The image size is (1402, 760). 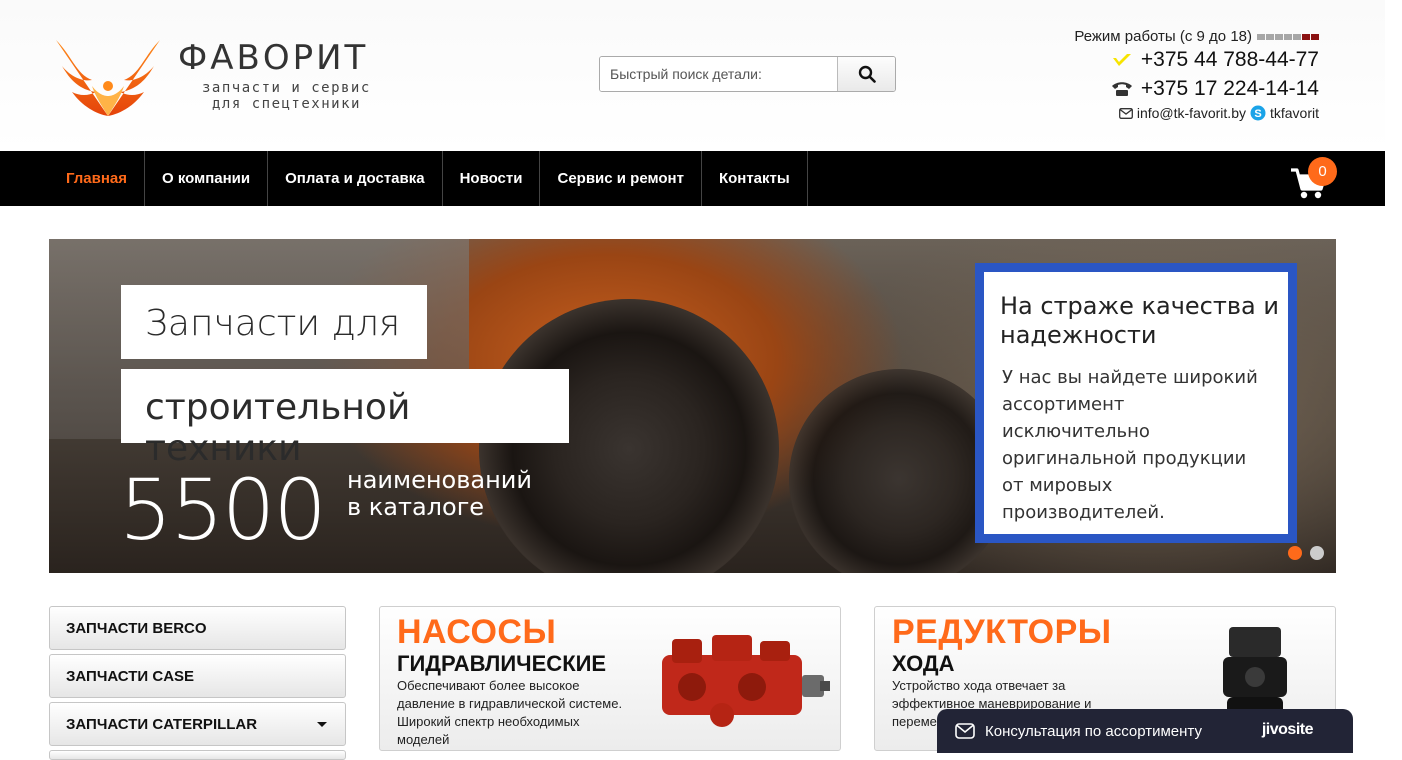 What do you see at coordinates (207, 178) in the screenshot?
I see `nav-item-about: О компании` at bounding box center [207, 178].